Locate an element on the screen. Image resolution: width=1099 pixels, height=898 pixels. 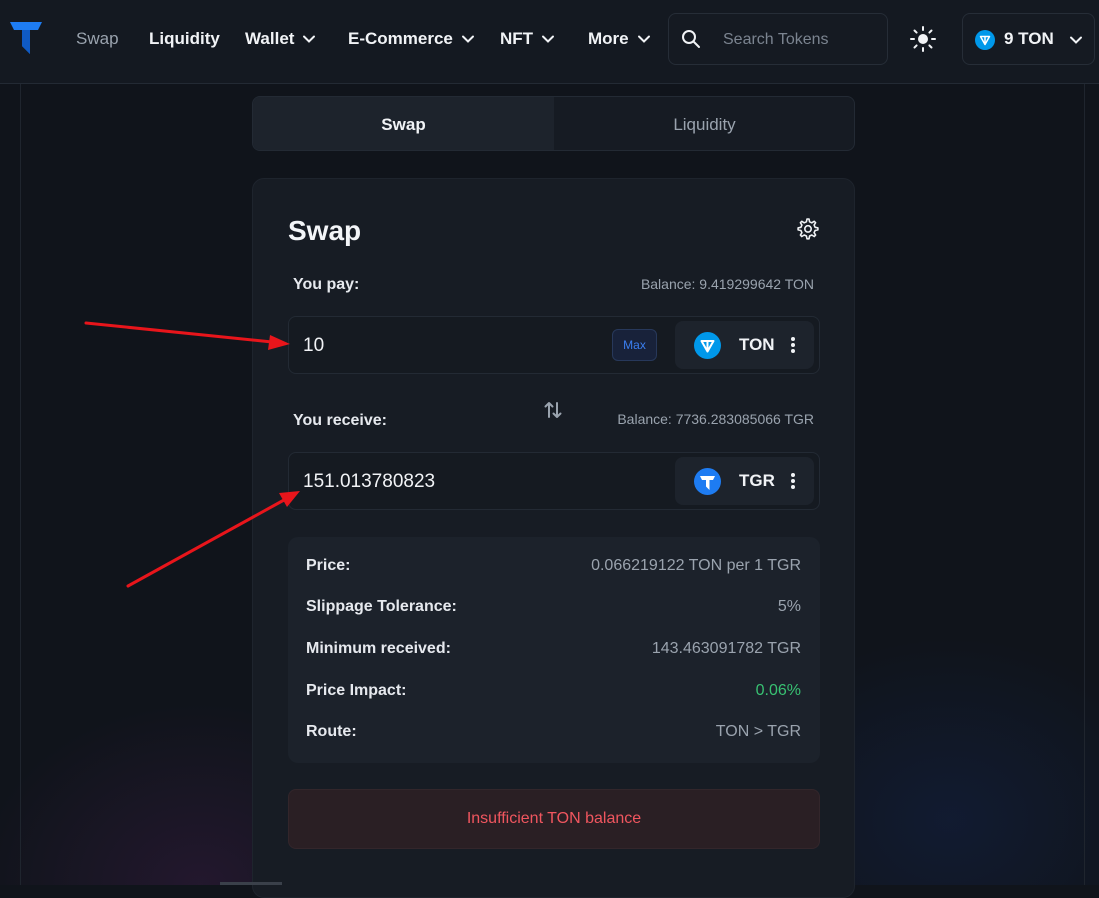
detail-row-minimum-received: Minimum received: 143.463091782 TGR is located at coordinates (553, 652).